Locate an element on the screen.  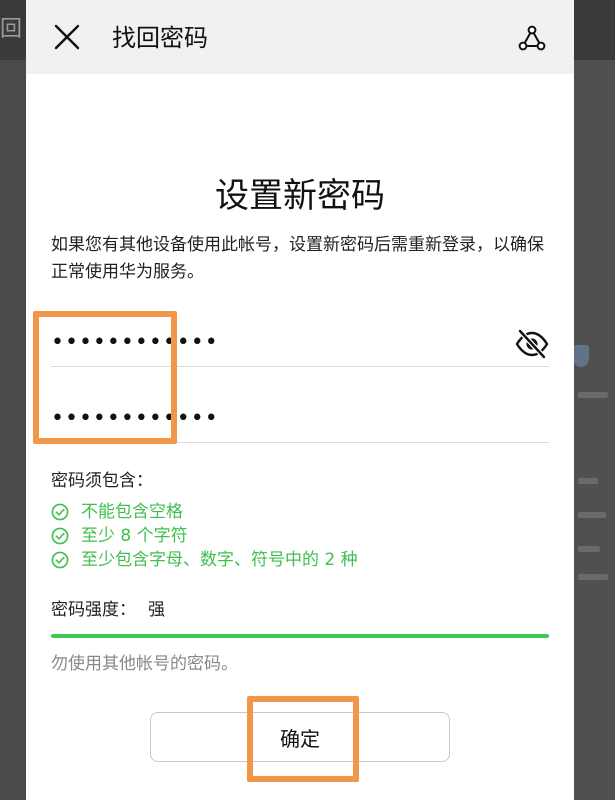
eye-off-icon is located at coordinates (532, 344).